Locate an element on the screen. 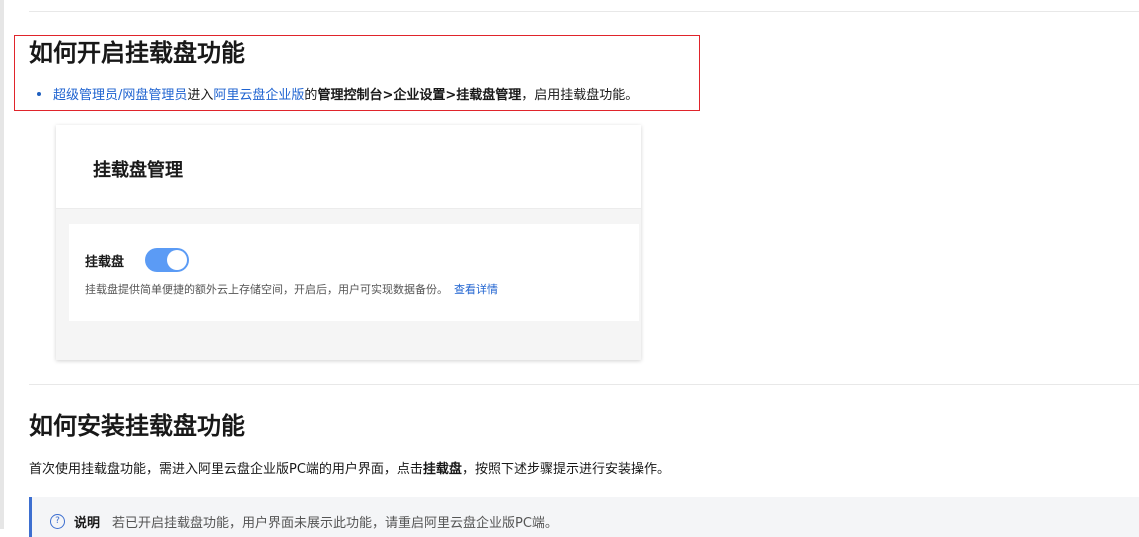 The height and width of the screenshot is (537, 1139). section-title-install: 如何安装挂载盘功能 is located at coordinates (137, 426).